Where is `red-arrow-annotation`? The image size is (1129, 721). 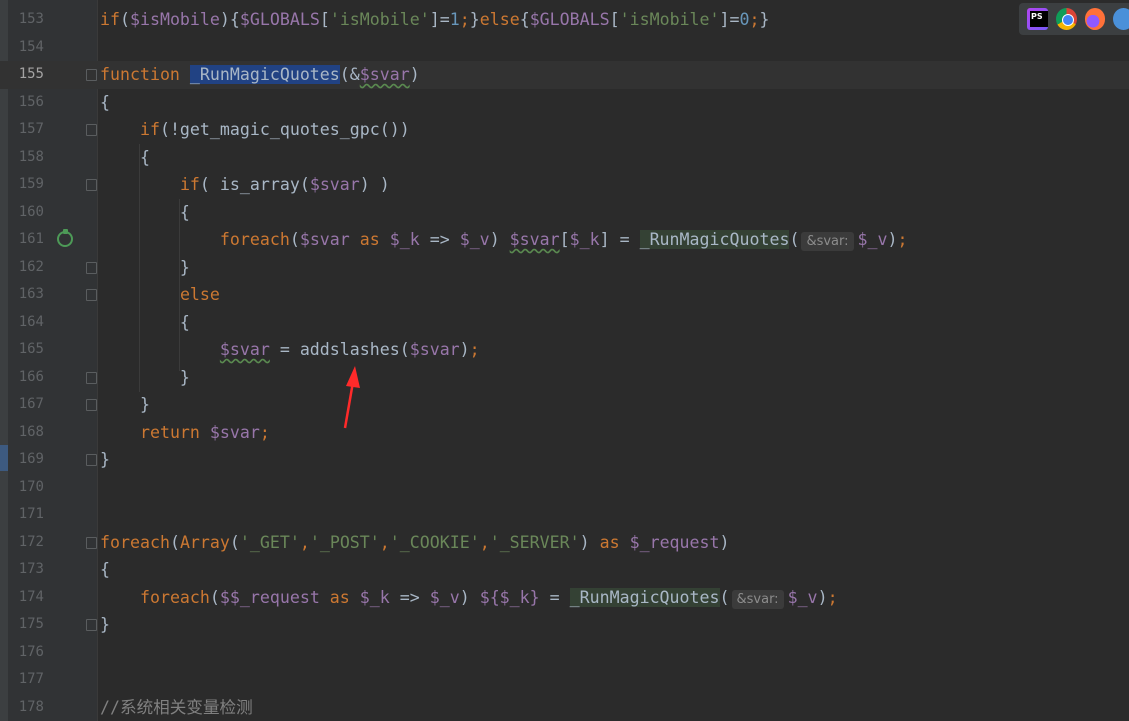
red-arrow-annotation is located at coordinates (351, 397).